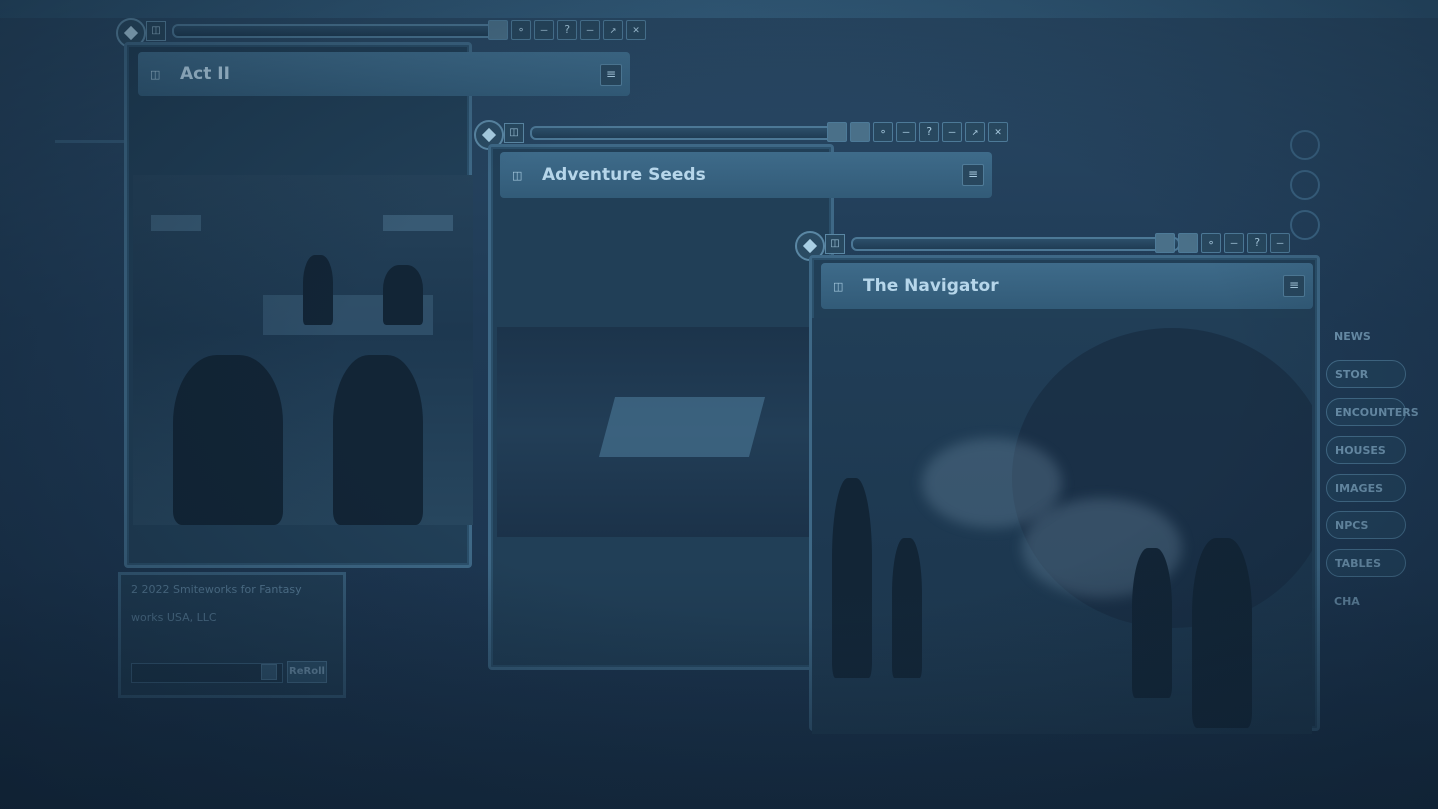 The image size is (1438, 809). What do you see at coordinates (931, 286) in the screenshot?
I see `window-title: The Navigator` at bounding box center [931, 286].